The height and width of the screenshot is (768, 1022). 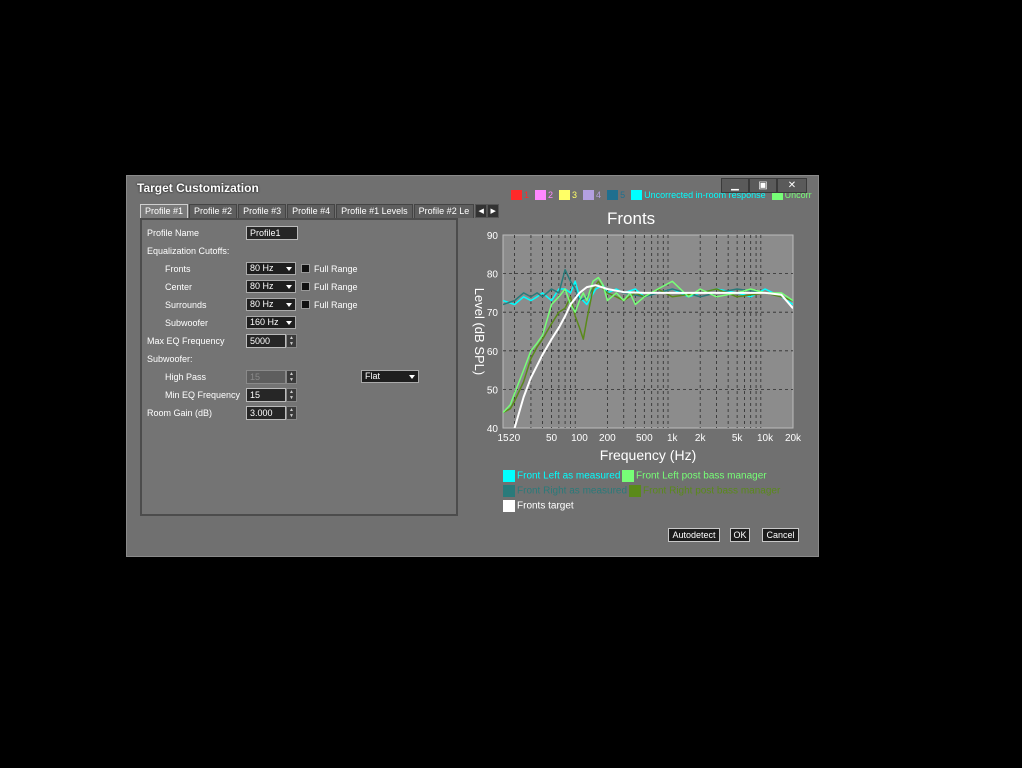 I want to click on fronts-cutoff-select: 80 Hz, so click(x=271, y=268).